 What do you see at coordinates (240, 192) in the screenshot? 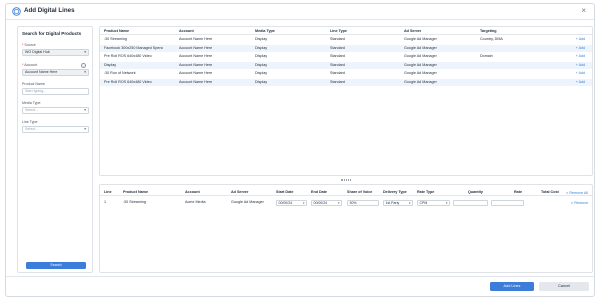
I see `col-ad-server: Ad Server` at bounding box center [240, 192].